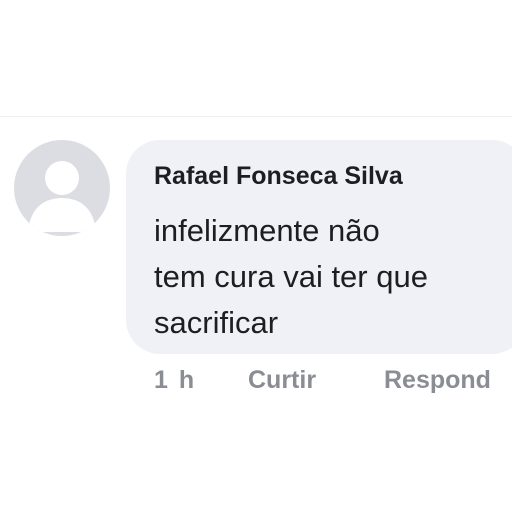  Describe the element at coordinates (267, 230) in the screenshot. I see `comment-text-line: infelizmente não` at that location.